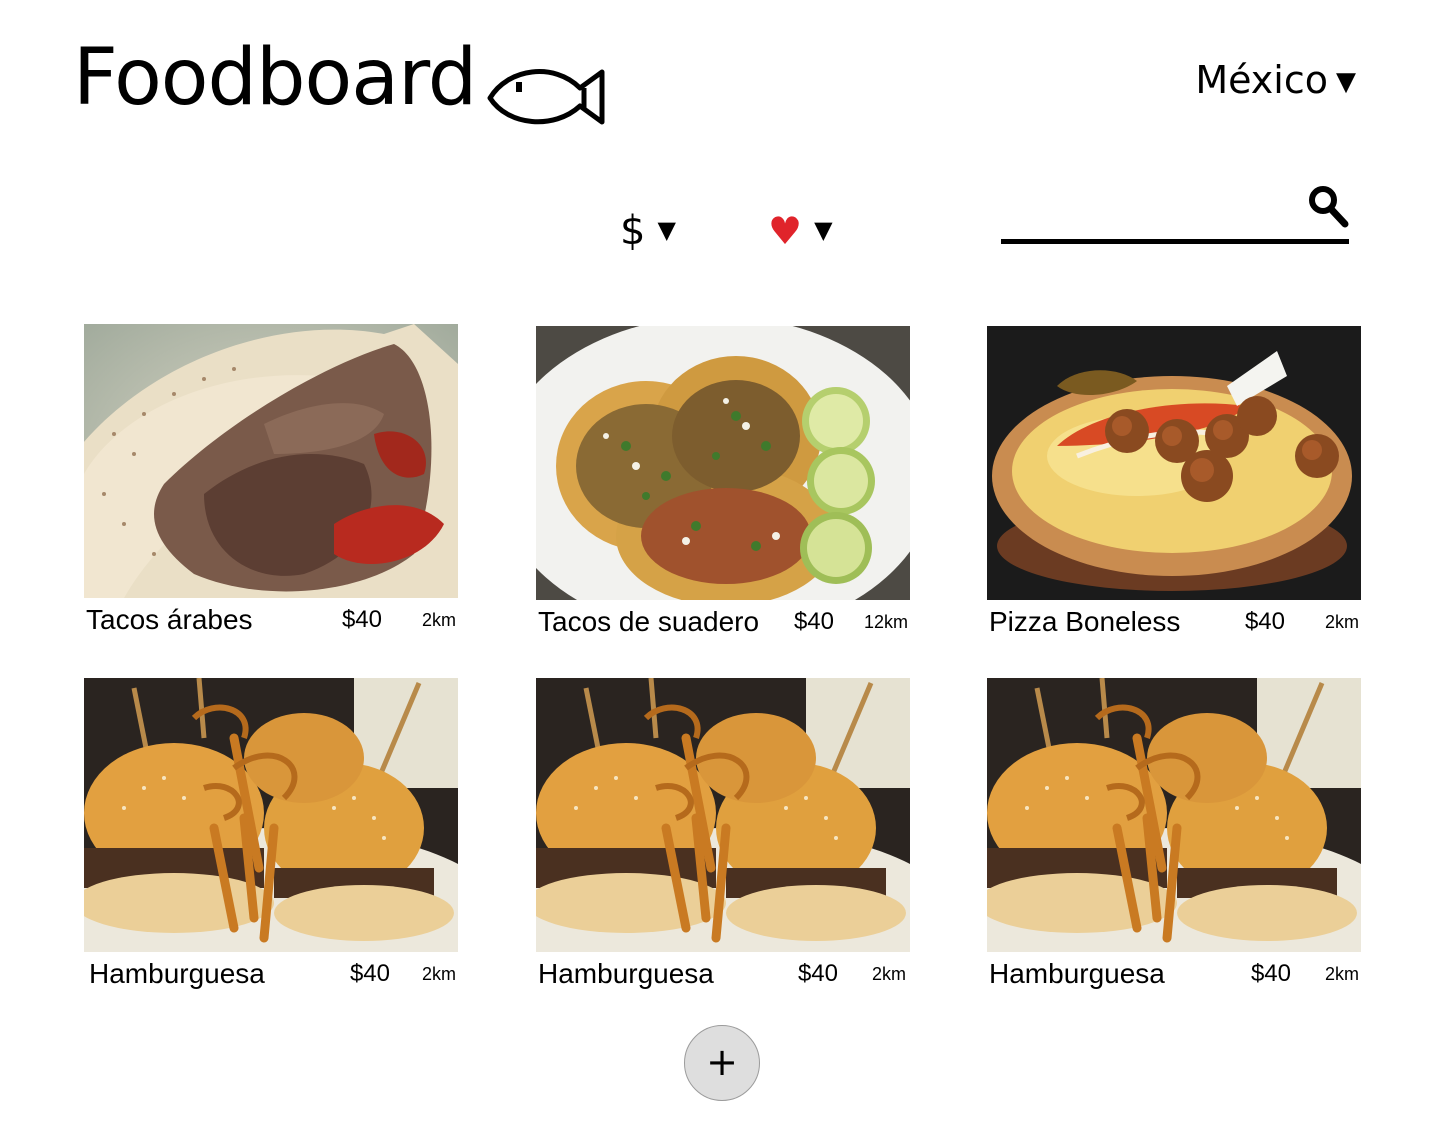 This screenshot has height=1133, width=1440. I want to click on food-photo-tacos-suadero, so click(723, 463).